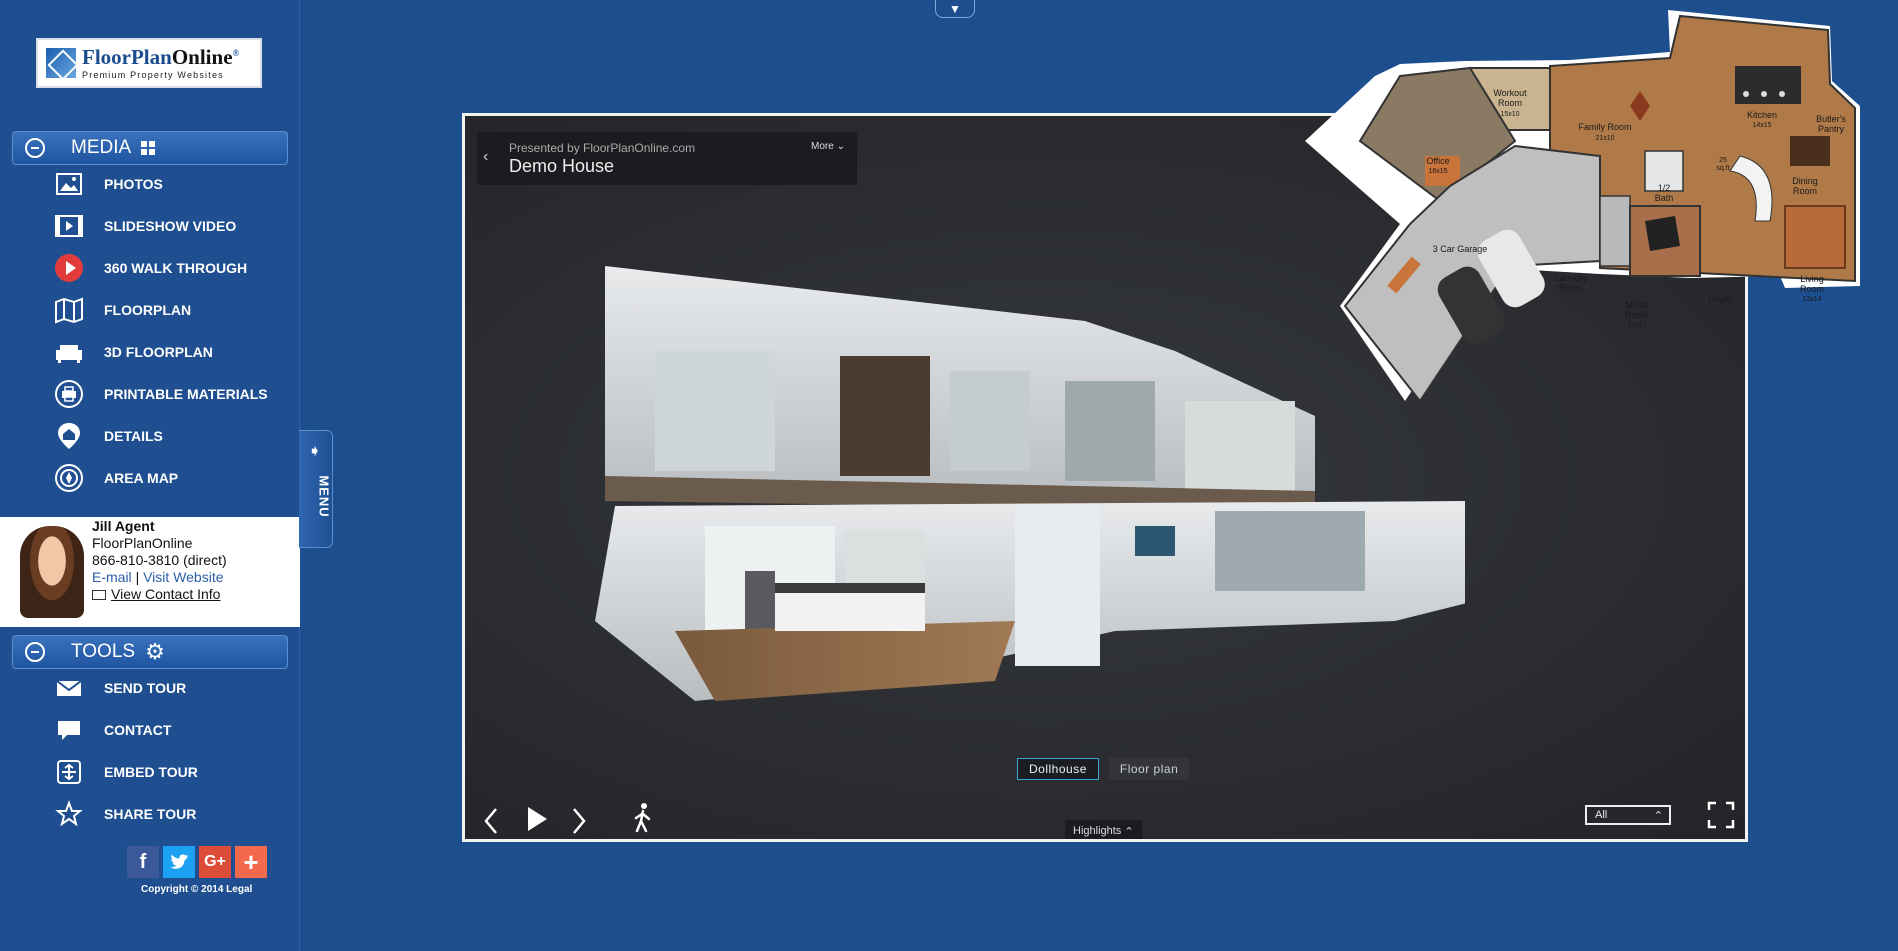 Image resolution: width=1898 pixels, height=951 pixels. I want to click on tools-item-contact: CONTACT, so click(150, 730).